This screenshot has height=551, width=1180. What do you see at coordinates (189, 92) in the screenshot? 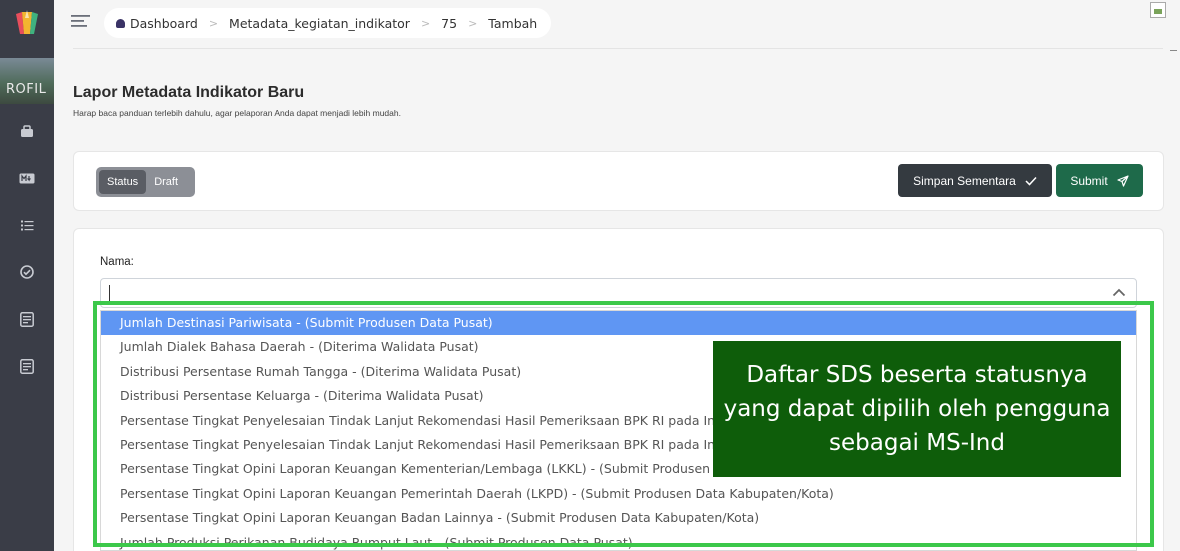
I see `page-title: Lapor Metadata Indikator Baru` at bounding box center [189, 92].